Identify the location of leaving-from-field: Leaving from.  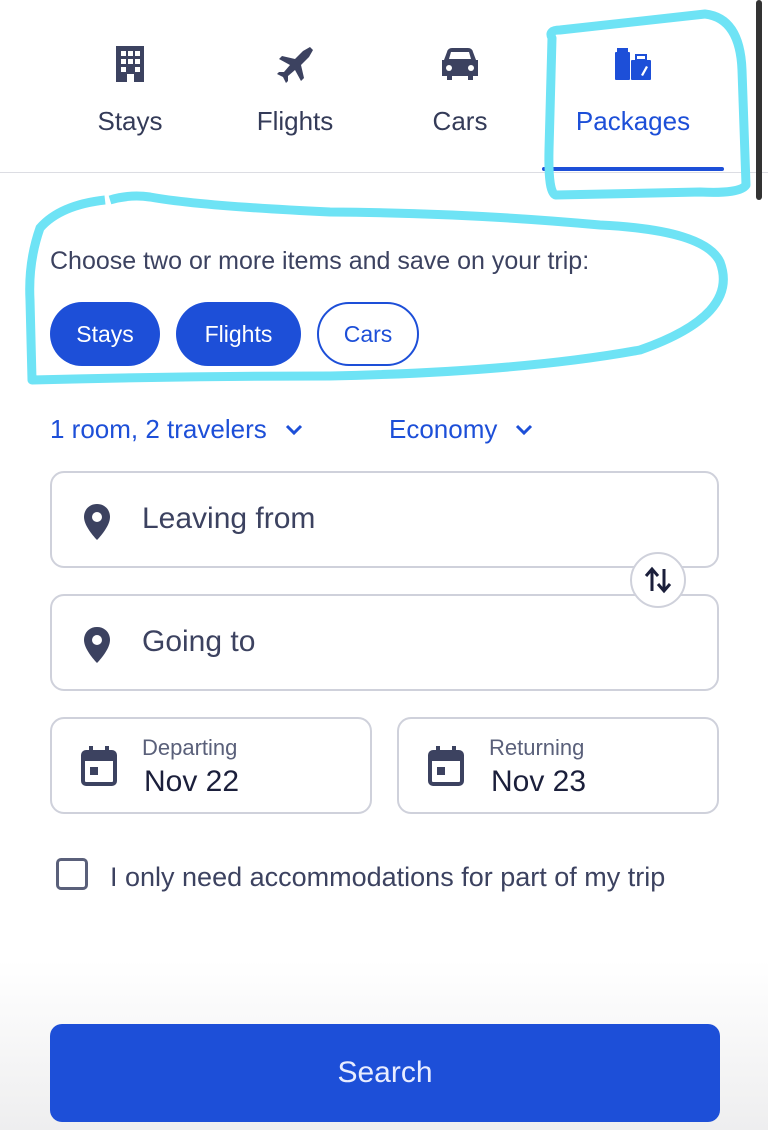
(384, 519).